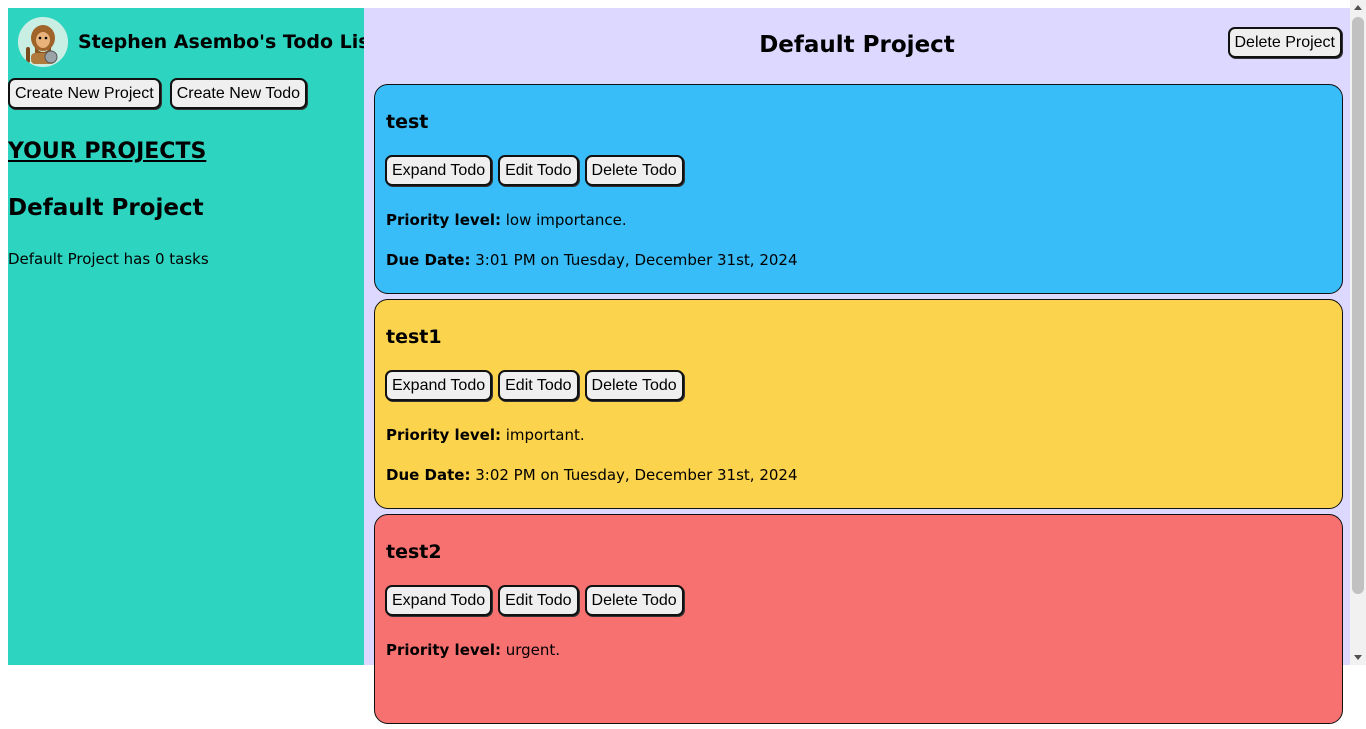  What do you see at coordinates (414, 552) in the screenshot?
I see `todo-title: test2` at bounding box center [414, 552].